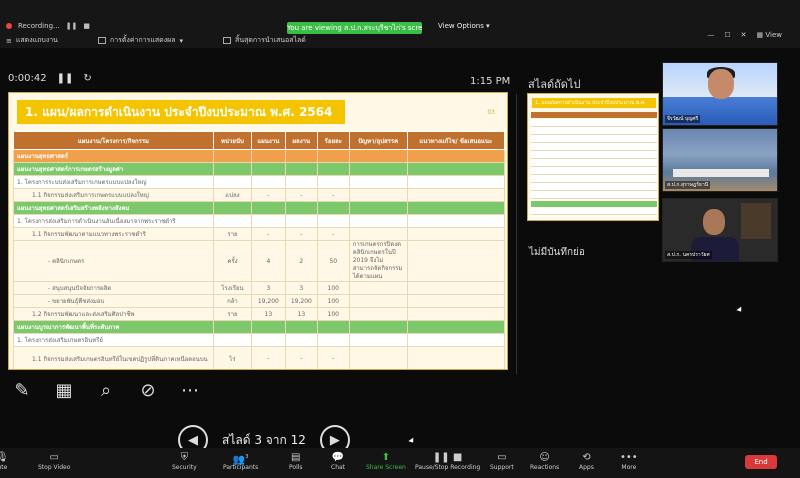 This screenshot has height=478, width=800. Describe the element at coordinates (65, 78) in the screenshot. I see `pause-timer-icon: ❚❚` at that location.